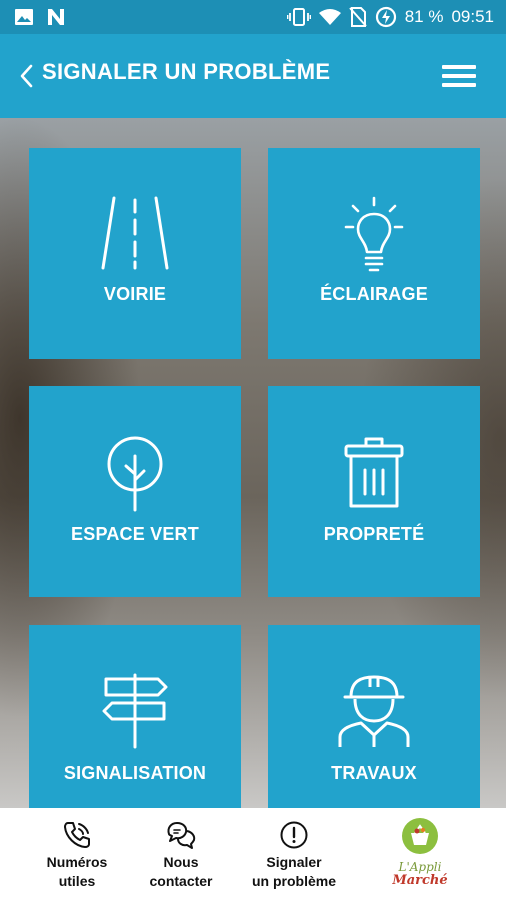 Image resolution: width=506 pixels, height=900 pixels. Describe the element at coordinates (472, 16) in the screenshot. I see `clock: 09:51` at that location.